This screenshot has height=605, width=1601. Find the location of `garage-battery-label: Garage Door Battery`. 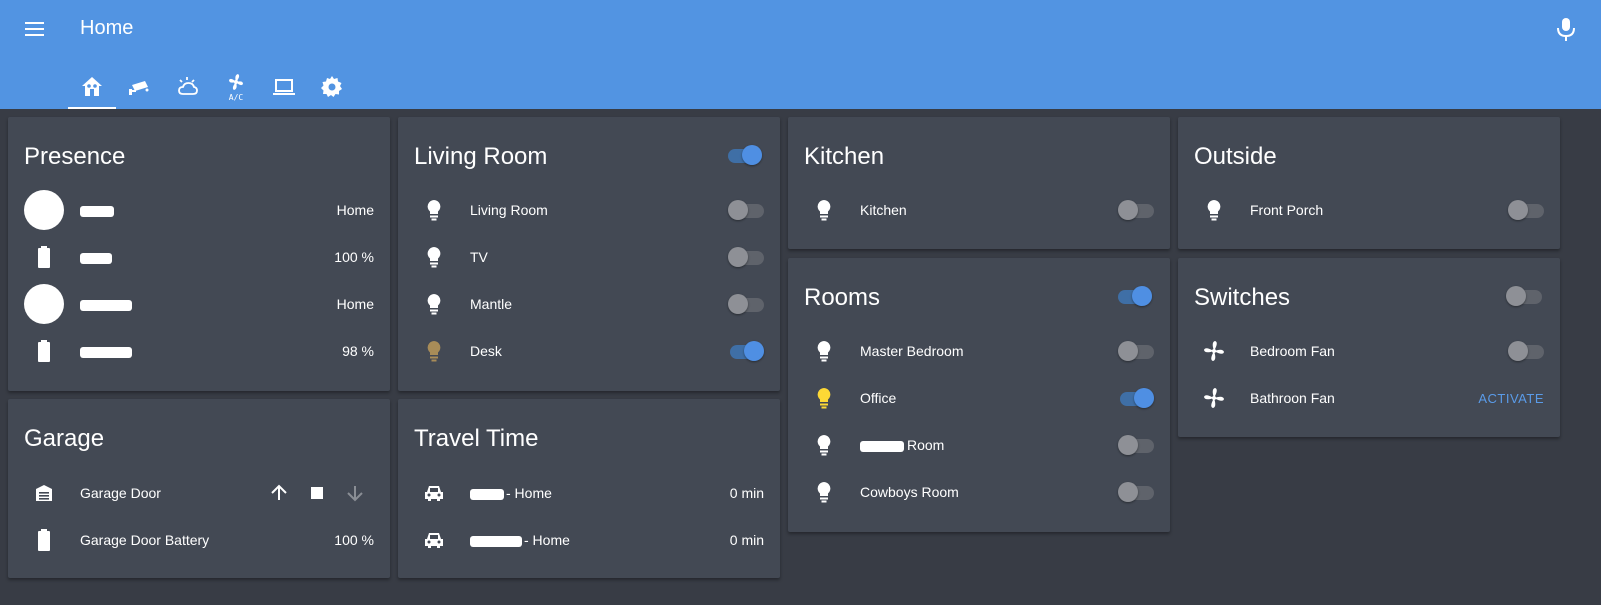

garage-battery-label: Garage Door Battery is located at coordinates (145, 540).